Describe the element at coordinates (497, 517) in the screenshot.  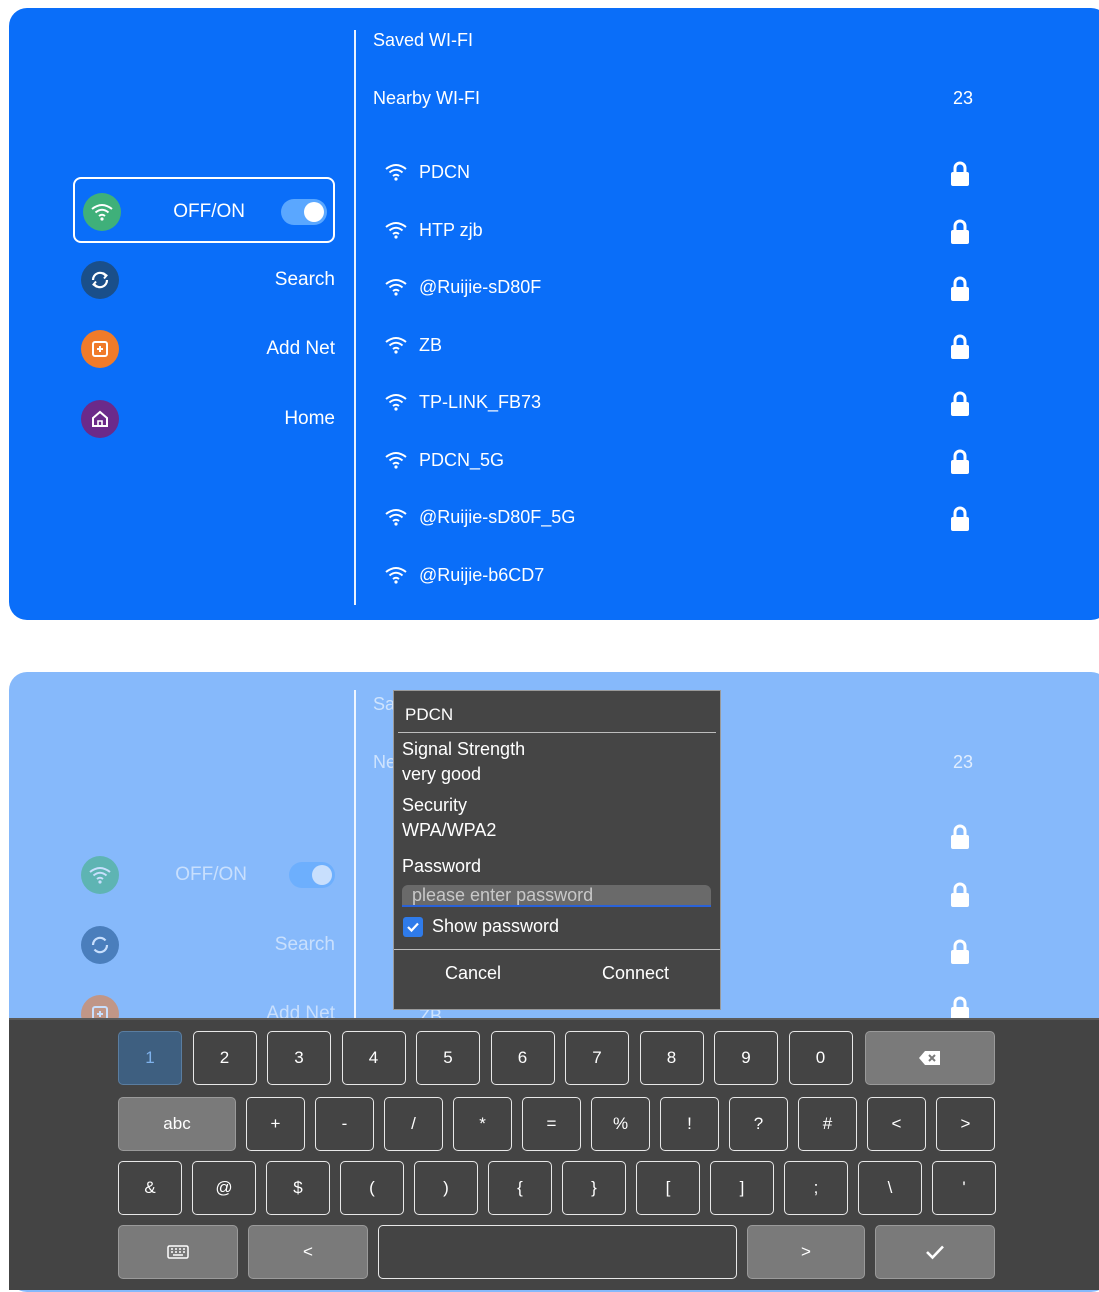
I see `wifi-network-name: @Ruijie-sD80F_5G` at that location.